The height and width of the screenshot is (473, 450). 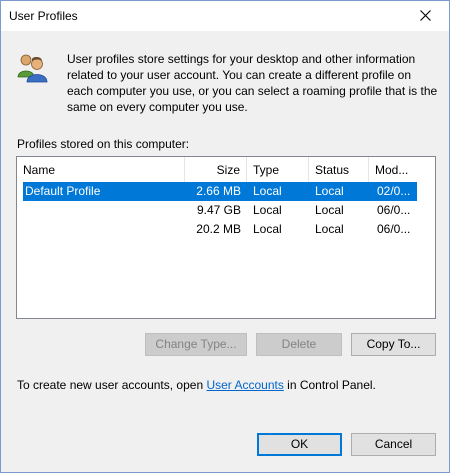 I want to click on cancel-button: Cancel, so click(x=393, y=444).